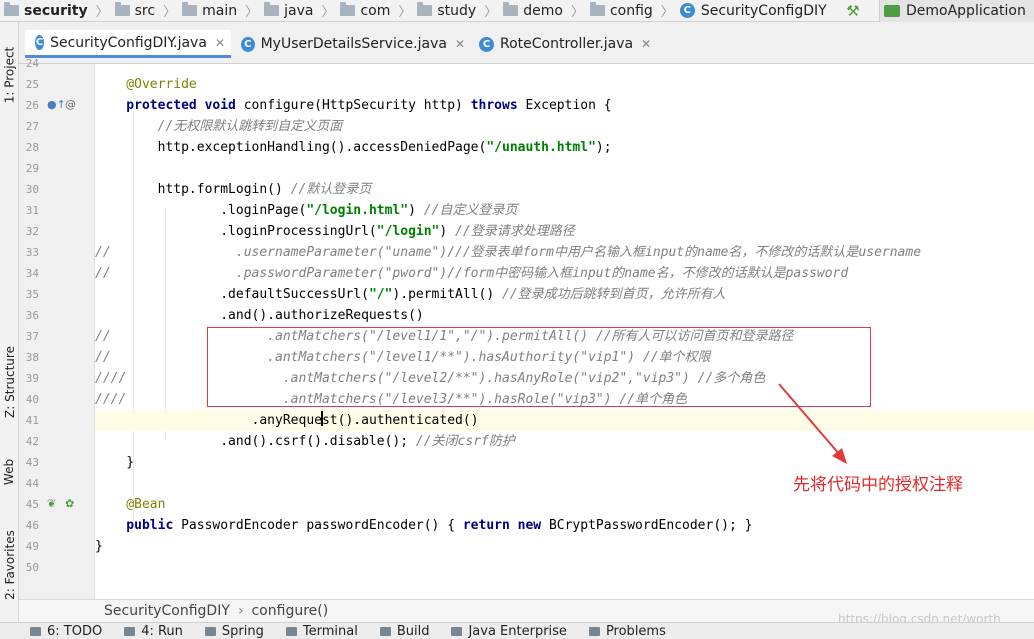 The image size is (1034, 639). I want to click on line-number: 39, so click(32, 378).